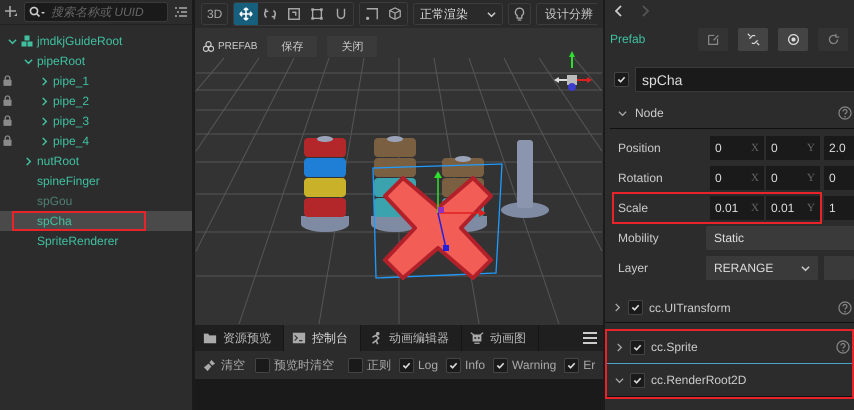  What do you see at coordinates (54, 201) in the screenshot?
I see `node-name: spGou` at bounding box center [54, 201].